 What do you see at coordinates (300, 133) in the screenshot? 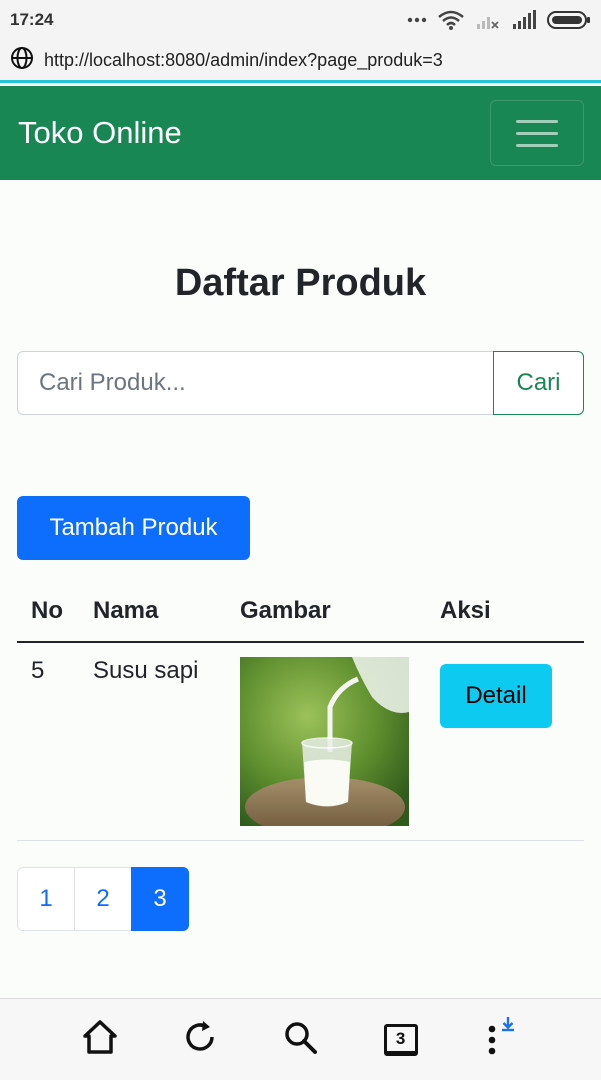
I see `navbar: Toko Online` at bounding box center [300, 133].